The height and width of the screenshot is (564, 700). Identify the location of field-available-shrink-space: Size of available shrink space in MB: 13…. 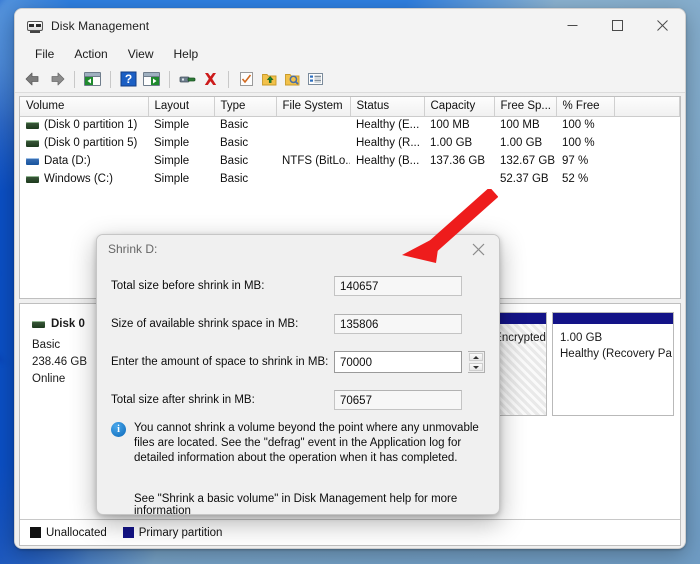
(298, 324).